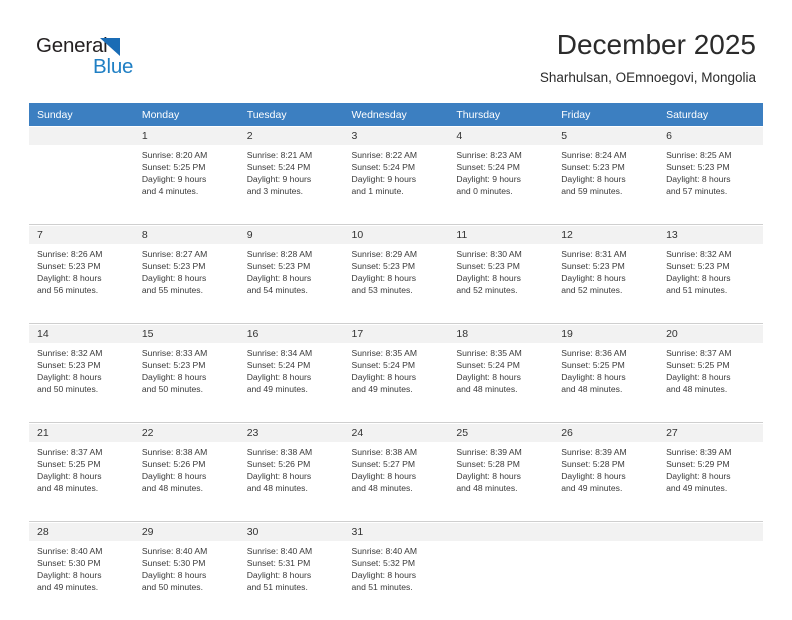  I want to click on sunset-text: Sunset: 5:31 PM, so click(278, 563).